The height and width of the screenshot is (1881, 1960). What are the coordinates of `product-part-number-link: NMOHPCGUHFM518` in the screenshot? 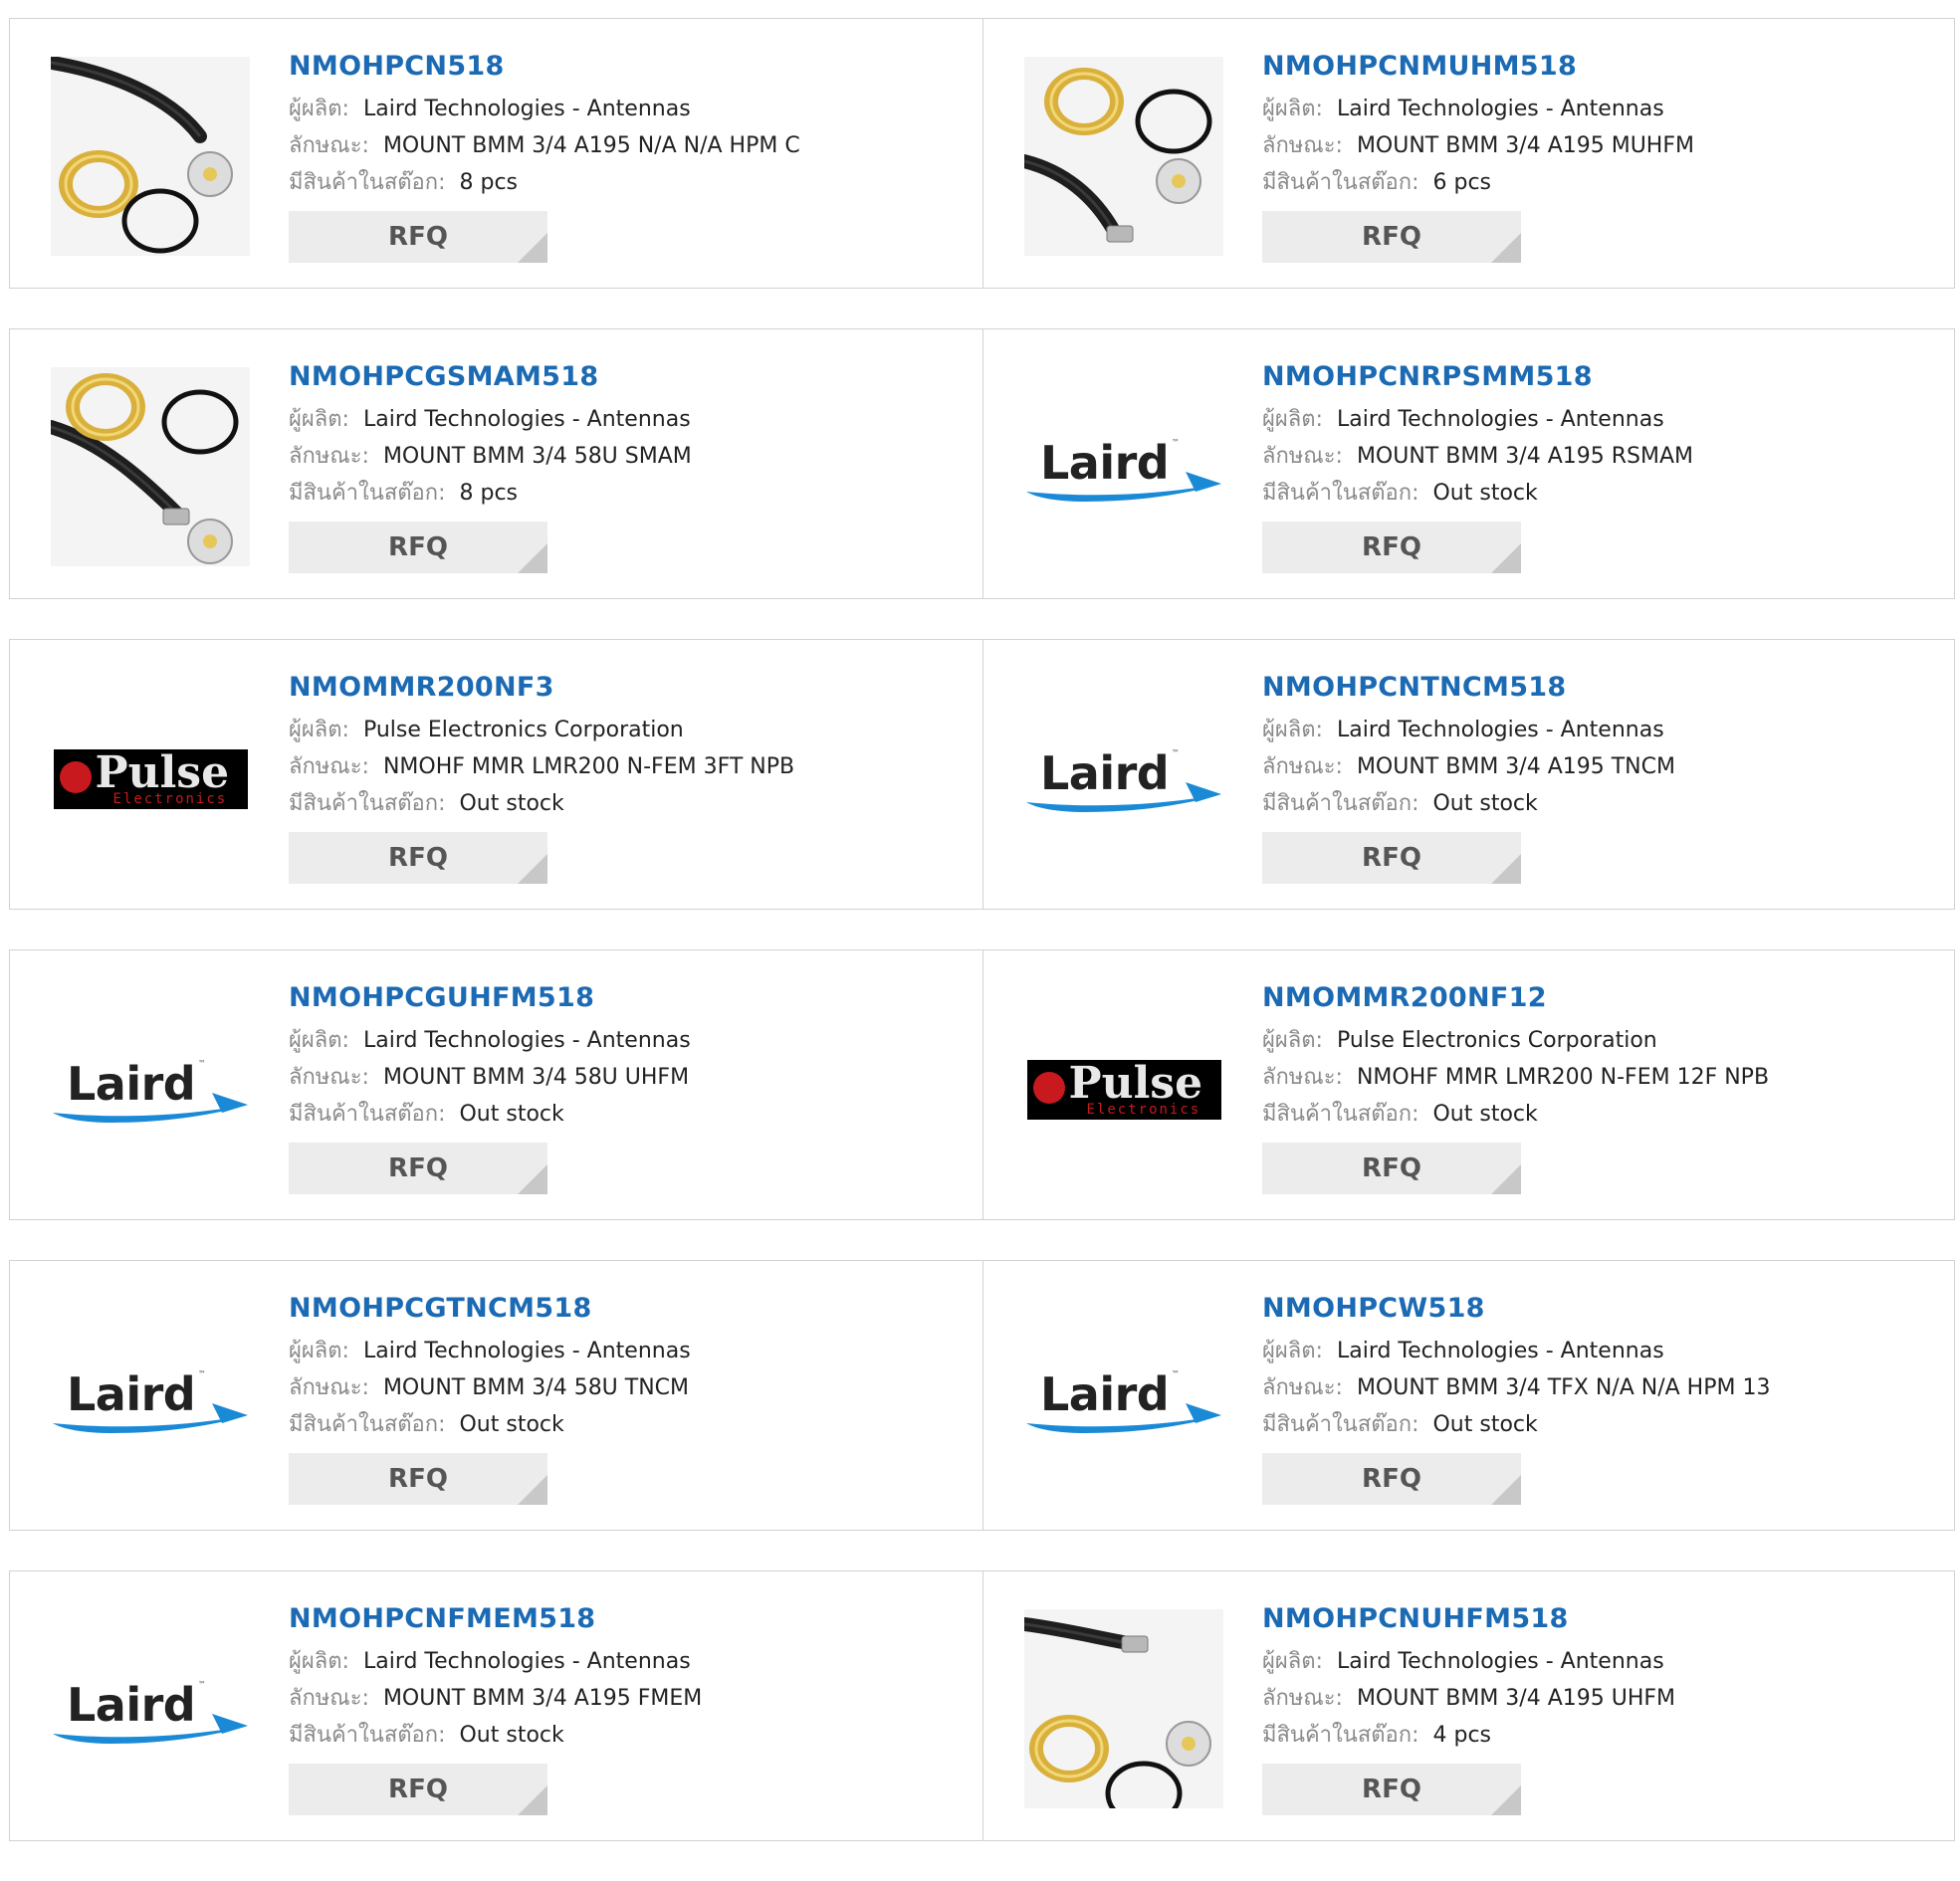 It's located at (490, 1001).